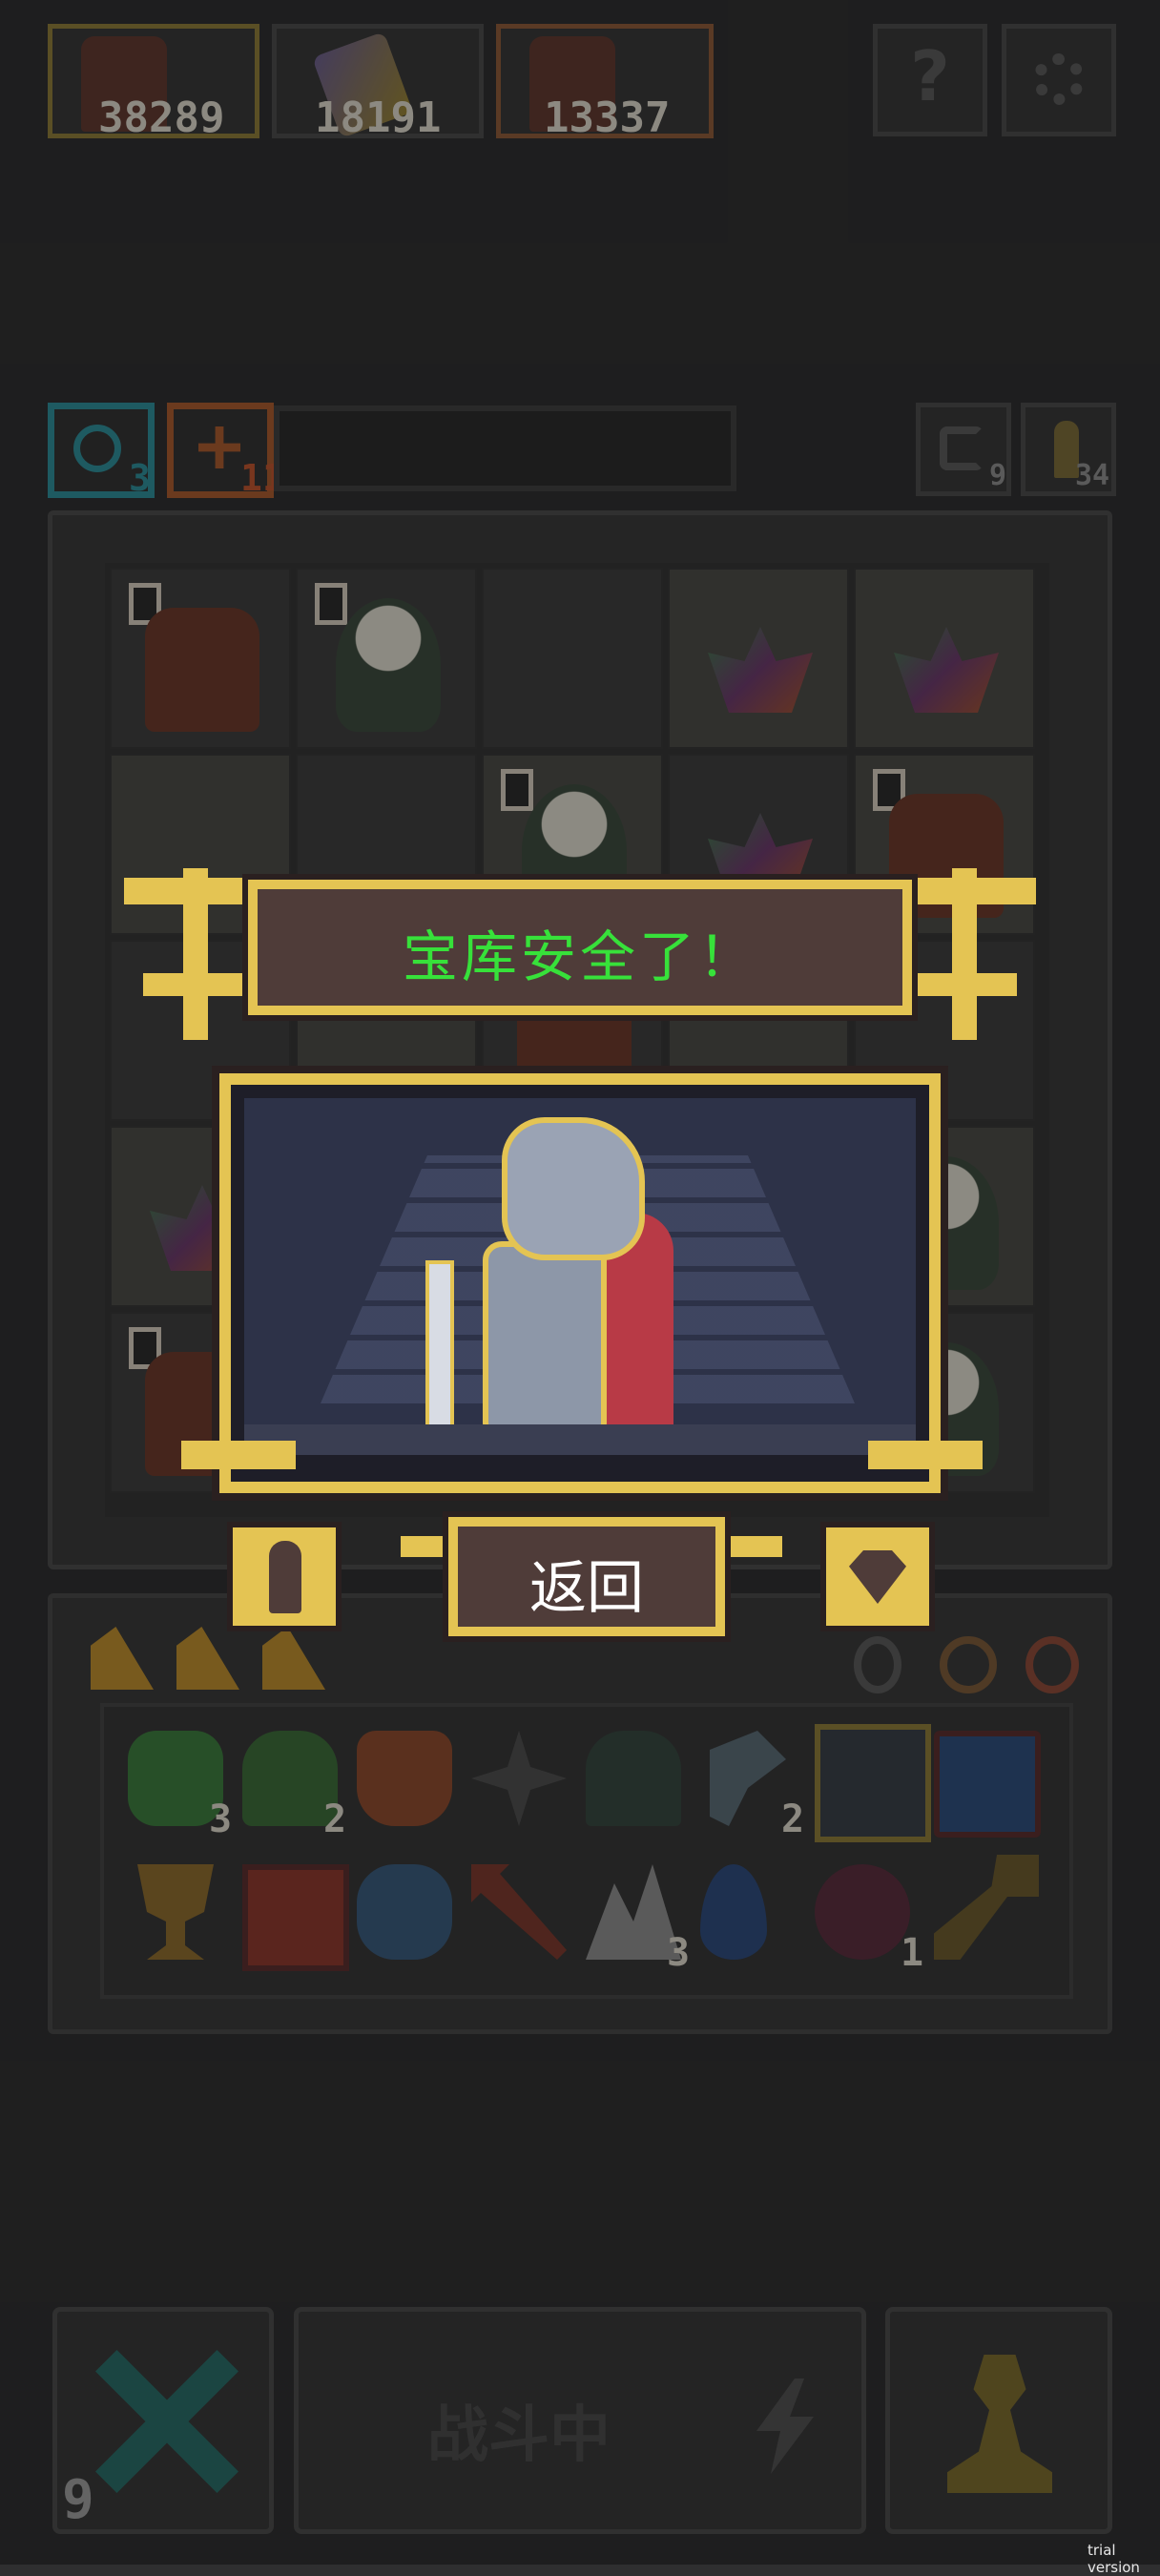 This screenshot has width=1160, height=2576. Describe the element at coordinates (965, 954) in the screenshot. I see `banner-post-right` at that location.